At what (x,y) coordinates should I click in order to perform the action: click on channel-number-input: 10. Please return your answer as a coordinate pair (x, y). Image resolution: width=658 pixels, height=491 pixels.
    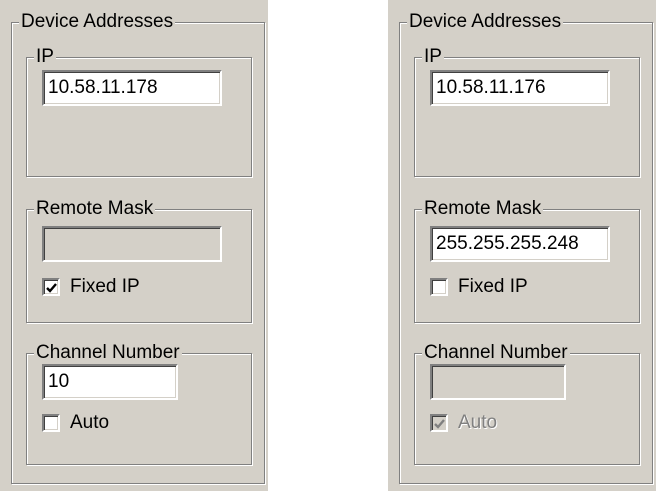
    Looking at the image, I should click on (110, 382).